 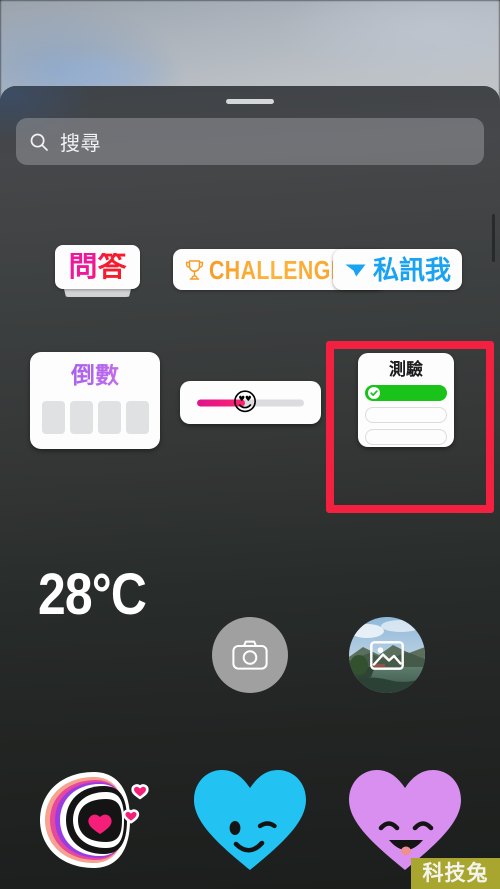 I want to click on search-placeholder: 搜尋, so click(x=80, y=144).